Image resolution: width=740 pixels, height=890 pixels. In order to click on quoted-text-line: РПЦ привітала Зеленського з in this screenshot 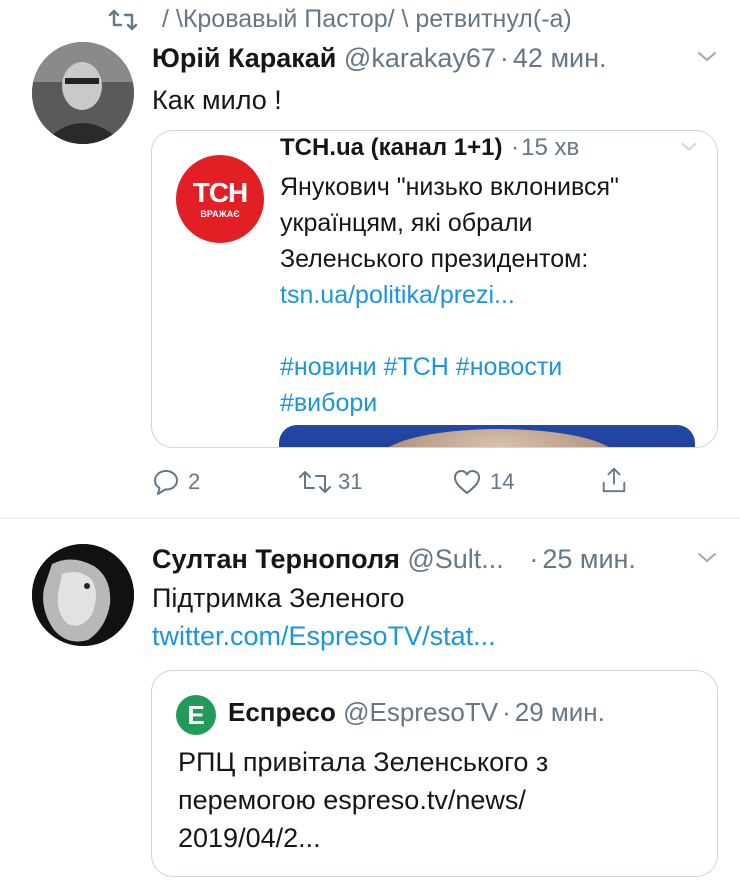, I will do `click(363, 762)`.